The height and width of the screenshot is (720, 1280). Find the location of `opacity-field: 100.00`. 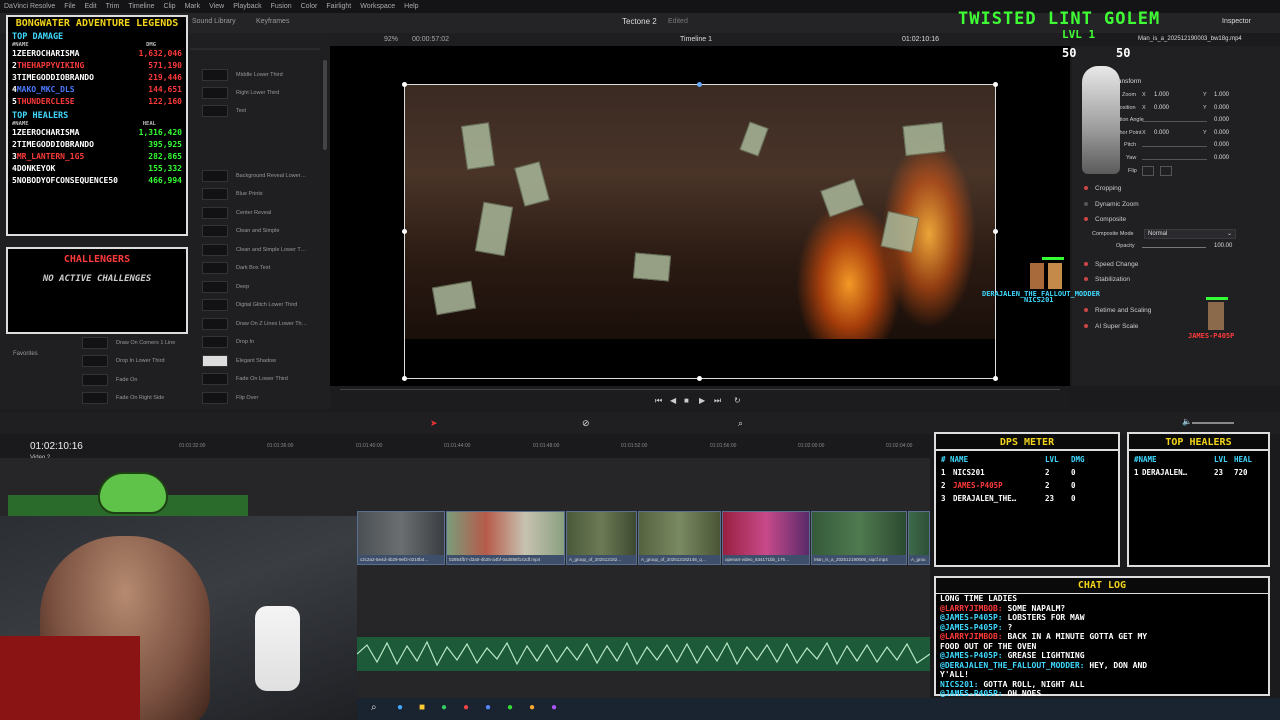

opacity-field: 100.00 is located at coordinates (1223, 246).